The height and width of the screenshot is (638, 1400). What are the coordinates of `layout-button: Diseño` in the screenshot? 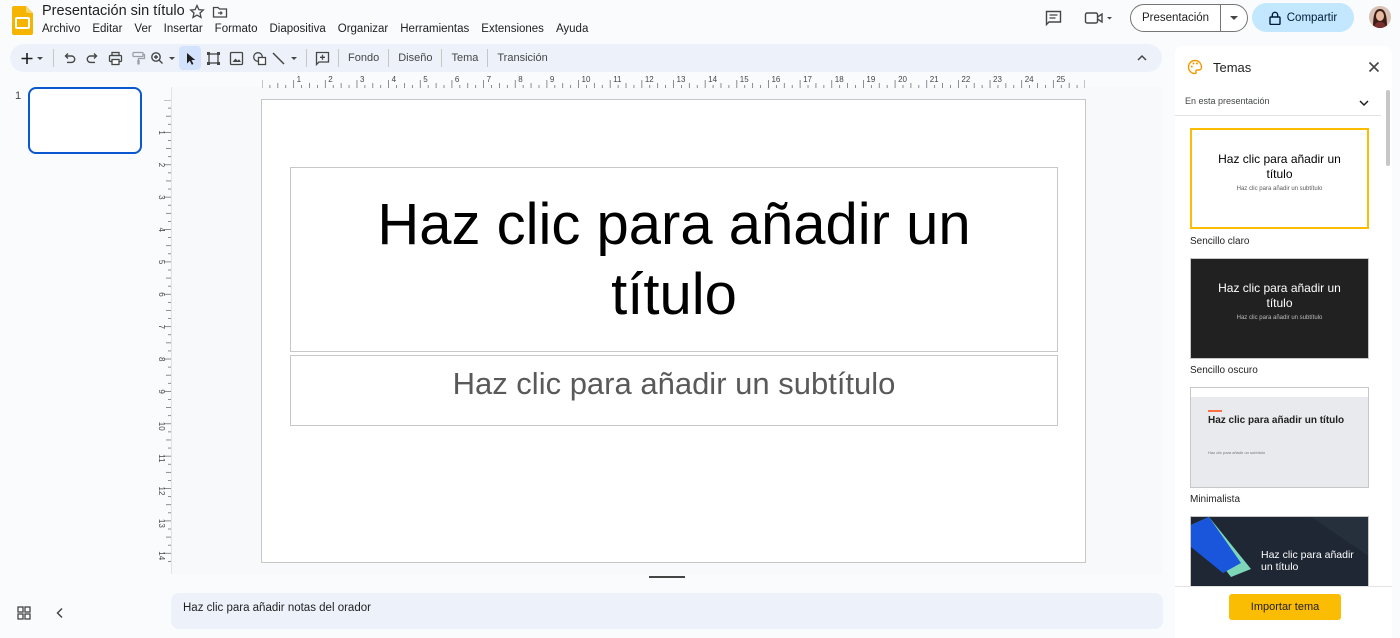 It's located at (415, 58).